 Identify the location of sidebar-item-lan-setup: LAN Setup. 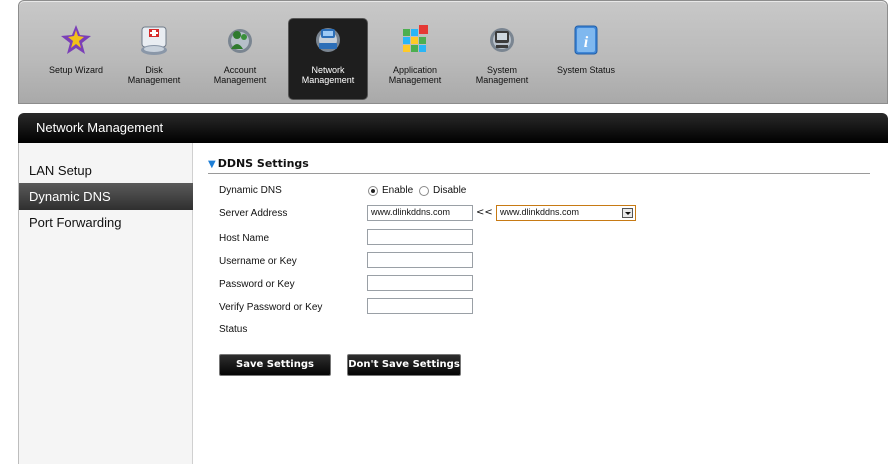
(106, 170).